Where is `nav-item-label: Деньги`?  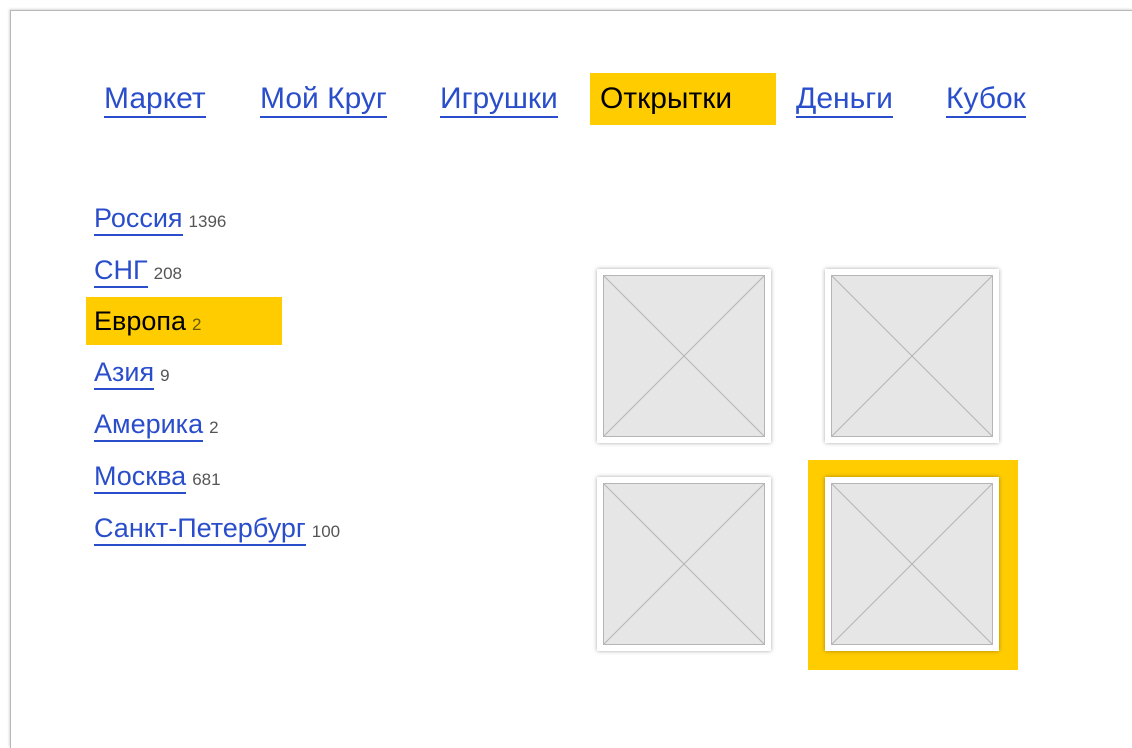 nav-item-label: Деньги is located at coordinates (844, 100).